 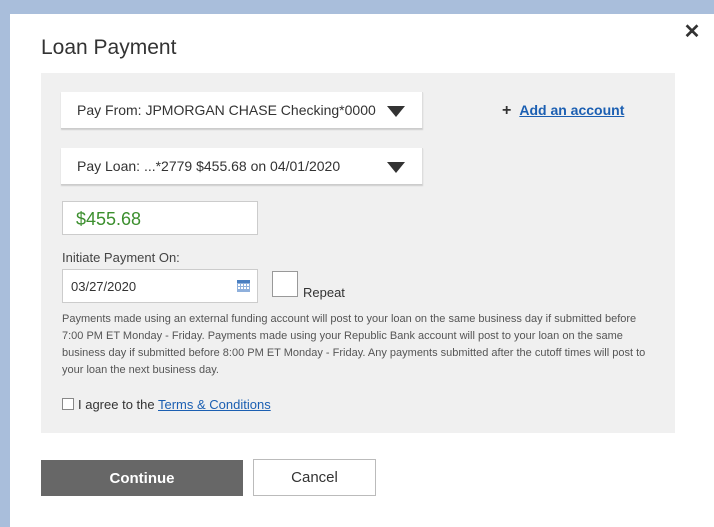 I want to click on dialog-title: Loan Payment, so click(x=109, y=47).